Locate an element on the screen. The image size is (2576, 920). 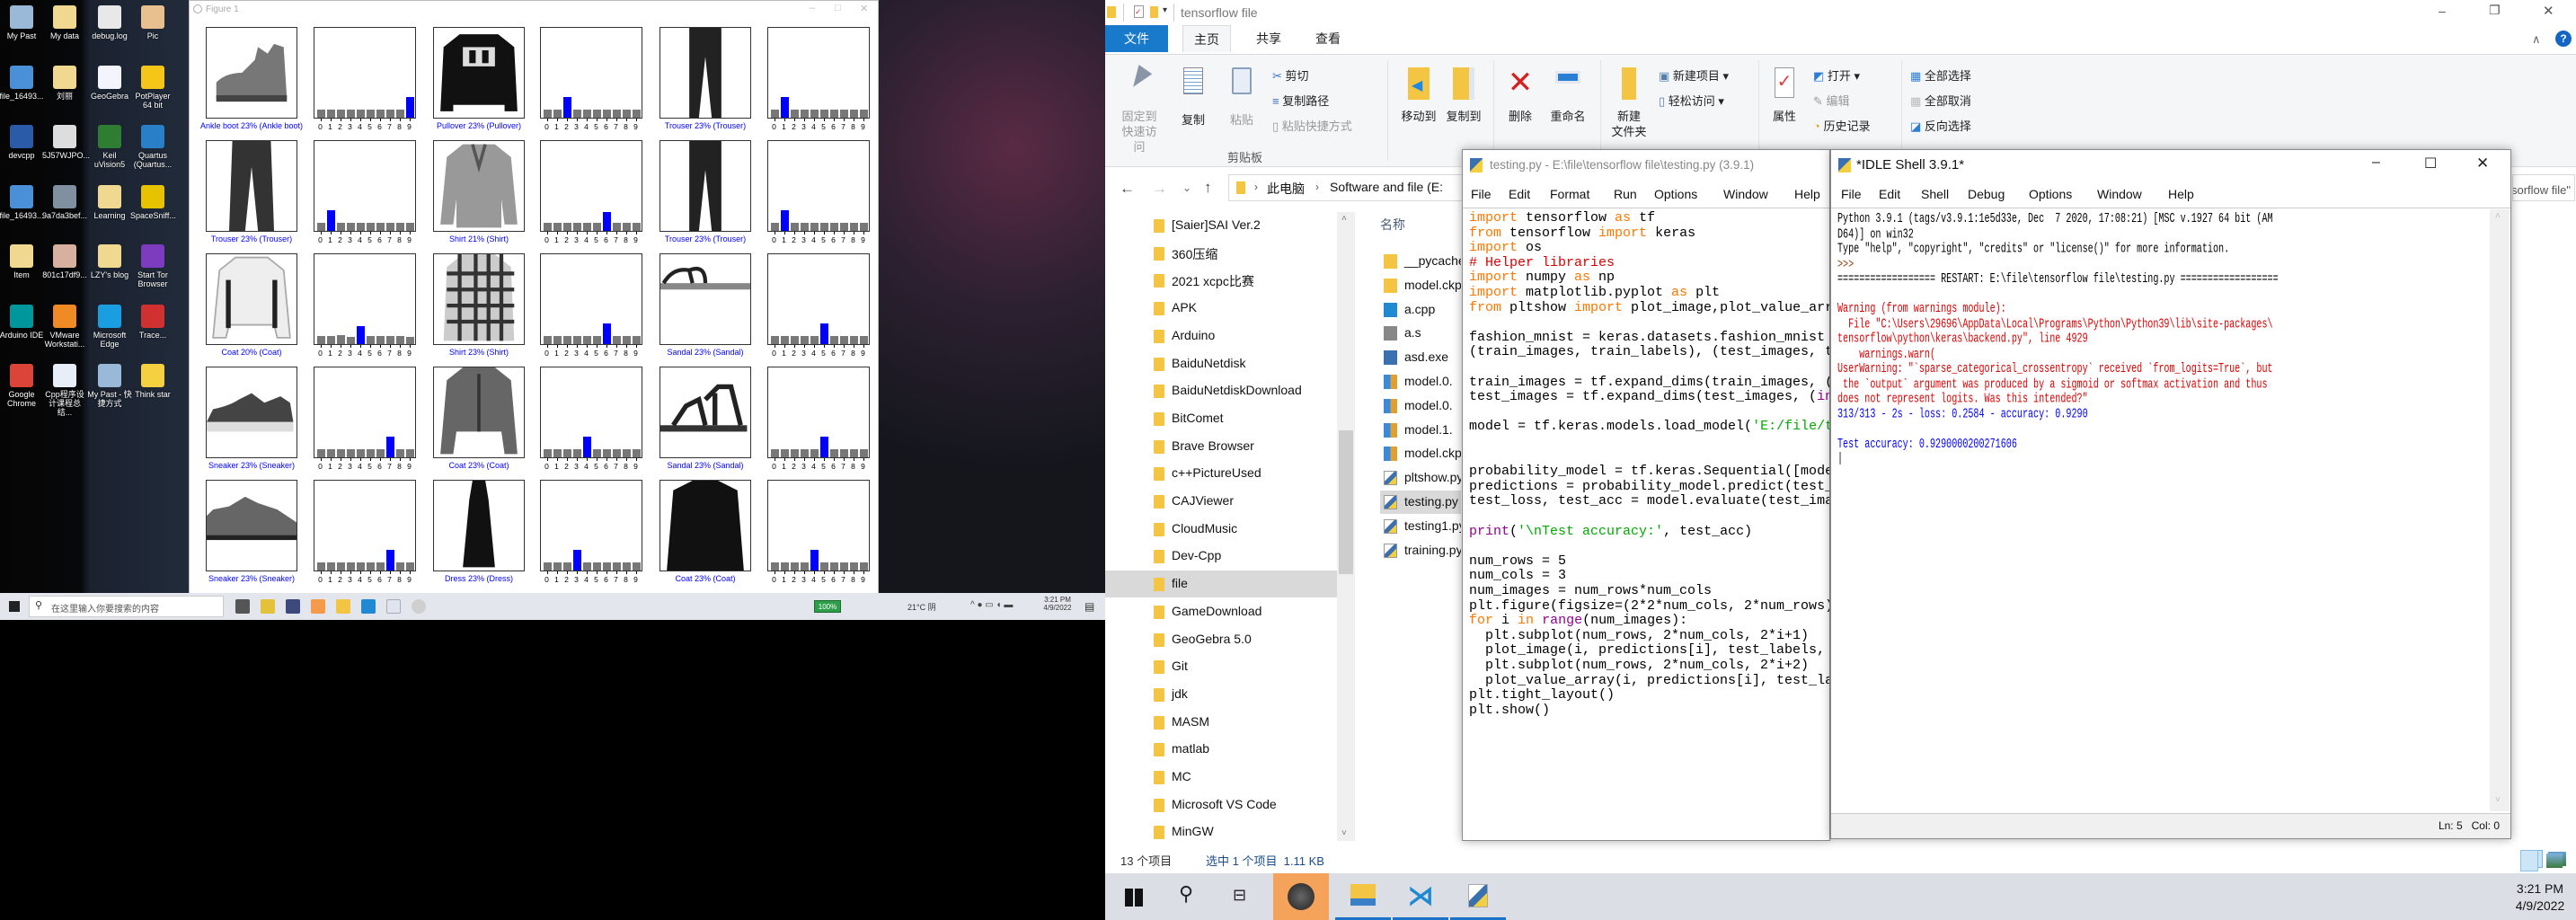
desktop-icon: Learning is located at coordinates (110, 202).